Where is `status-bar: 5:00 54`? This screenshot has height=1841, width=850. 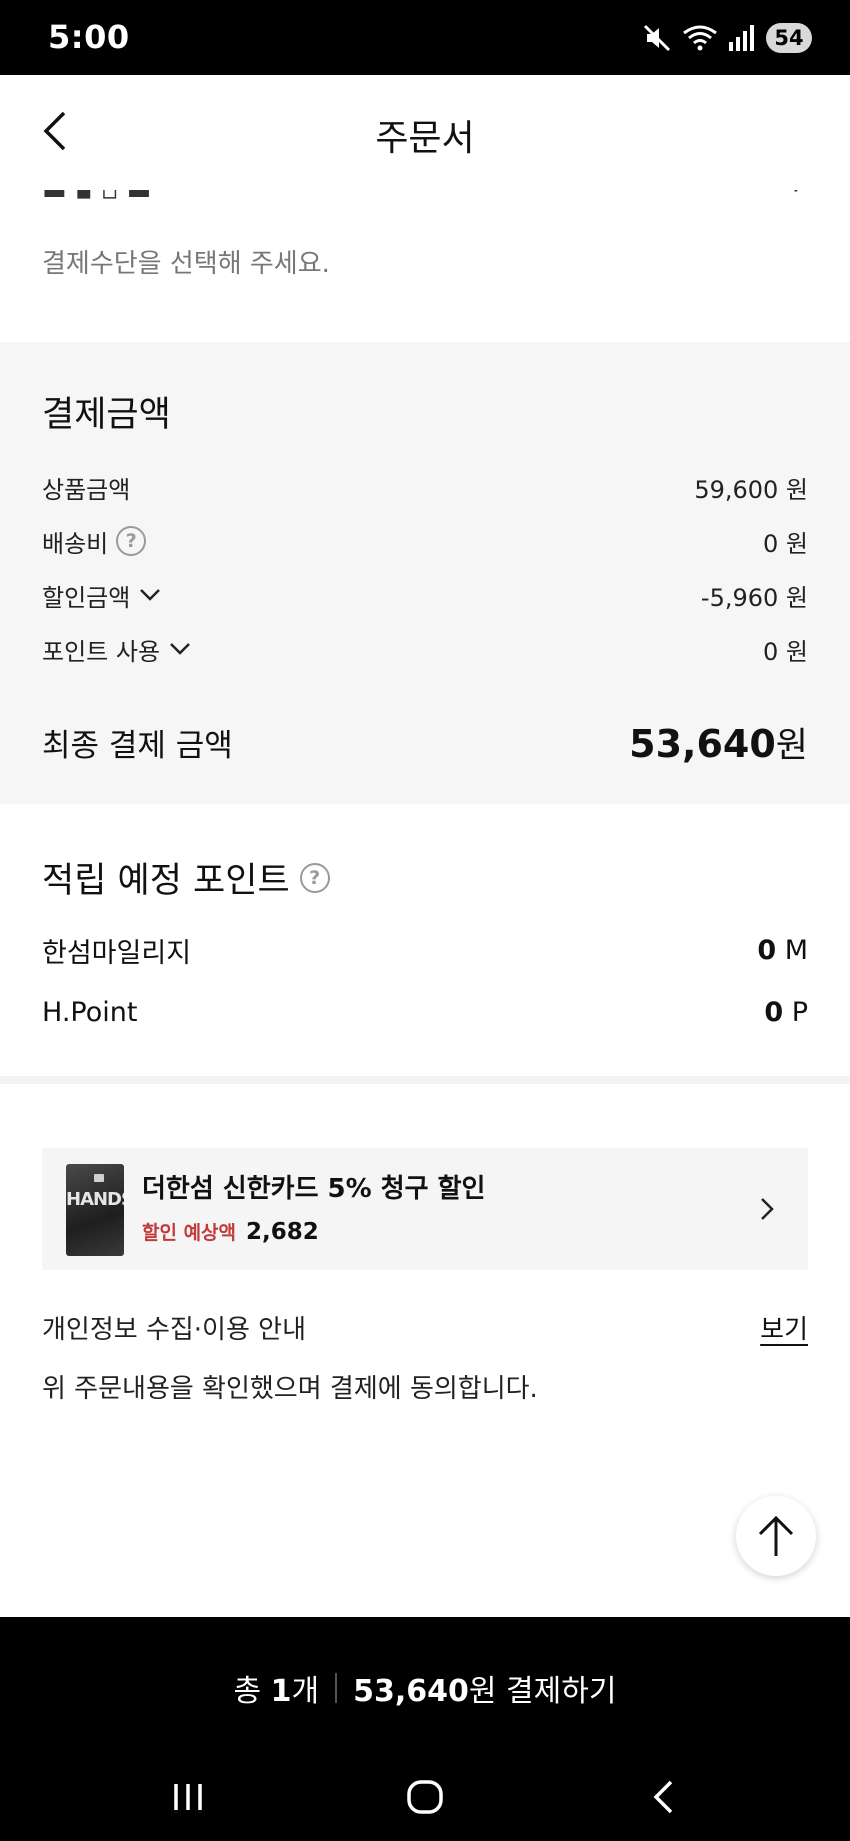
status-bar: 5:00 54 is located at coordinates (425, 37).